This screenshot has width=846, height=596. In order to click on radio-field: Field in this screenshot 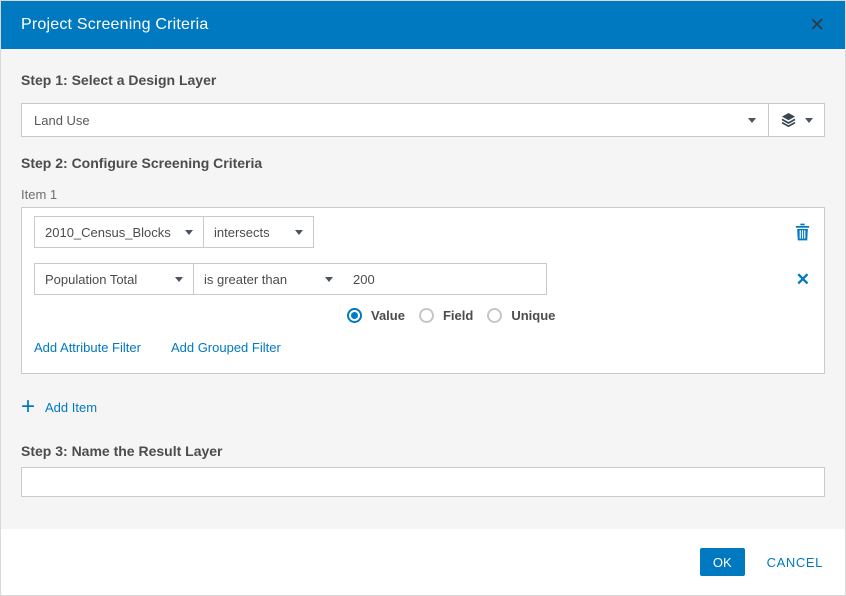, I will do `click(445, 315)`.